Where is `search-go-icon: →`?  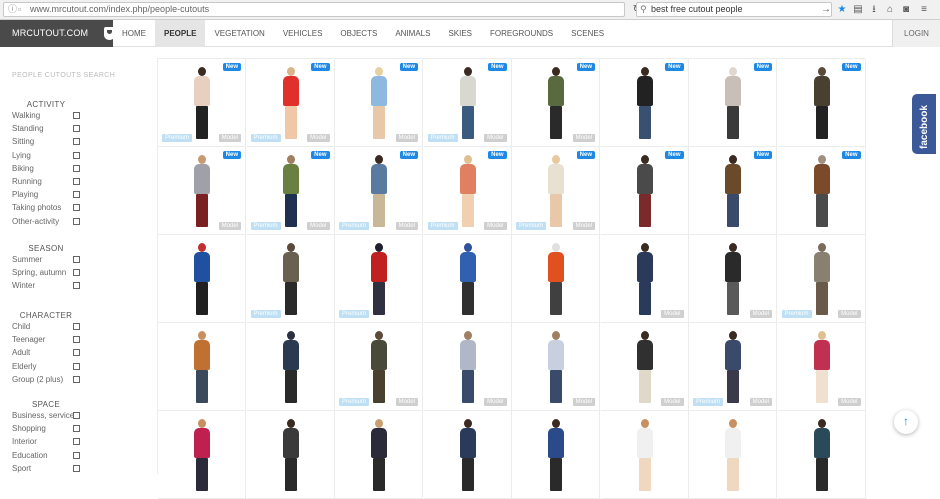
search-go-icon: → is located at coordinates (826, 9).